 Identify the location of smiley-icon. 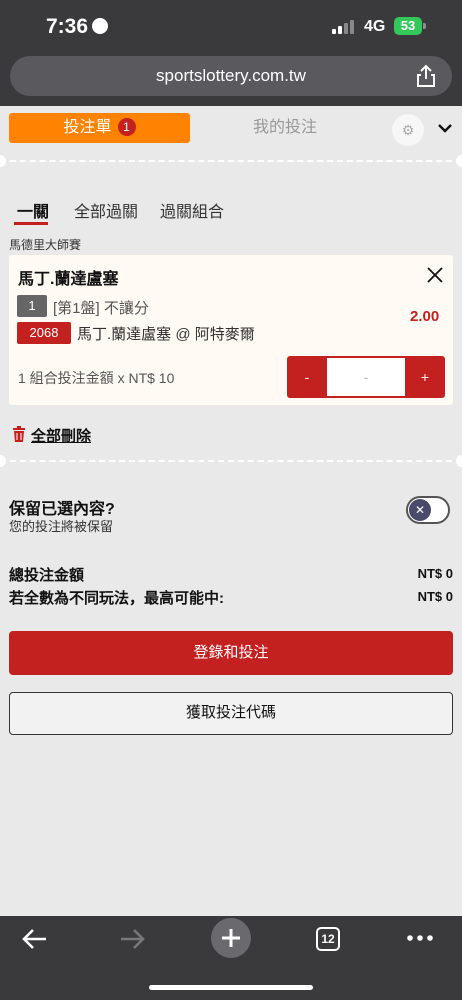
(100, 26).